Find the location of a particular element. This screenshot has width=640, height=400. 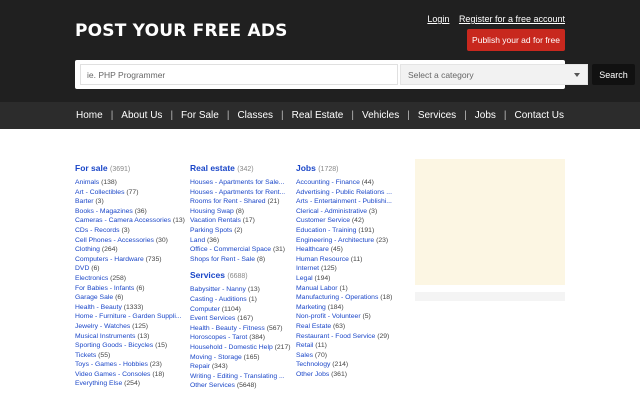

search-button: Search is located at coordinates (613, 74).